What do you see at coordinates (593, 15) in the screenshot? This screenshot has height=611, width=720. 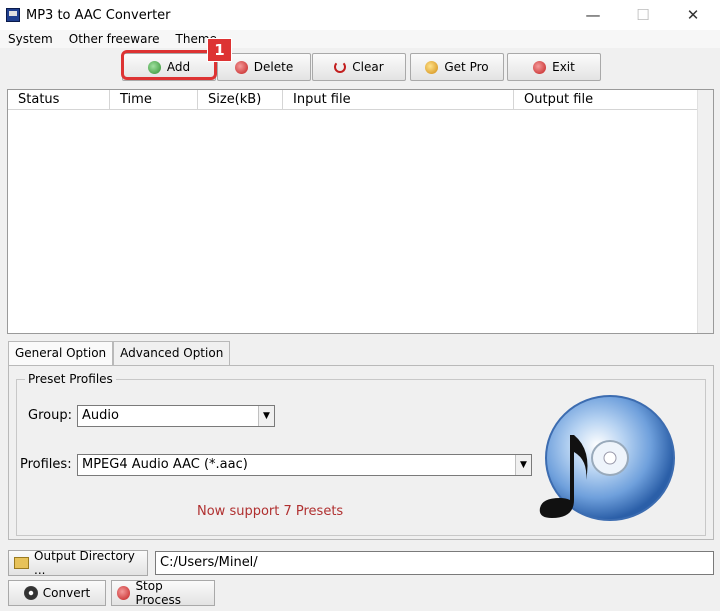 I see `minimize-button: —` at bounding box center [593, 15].